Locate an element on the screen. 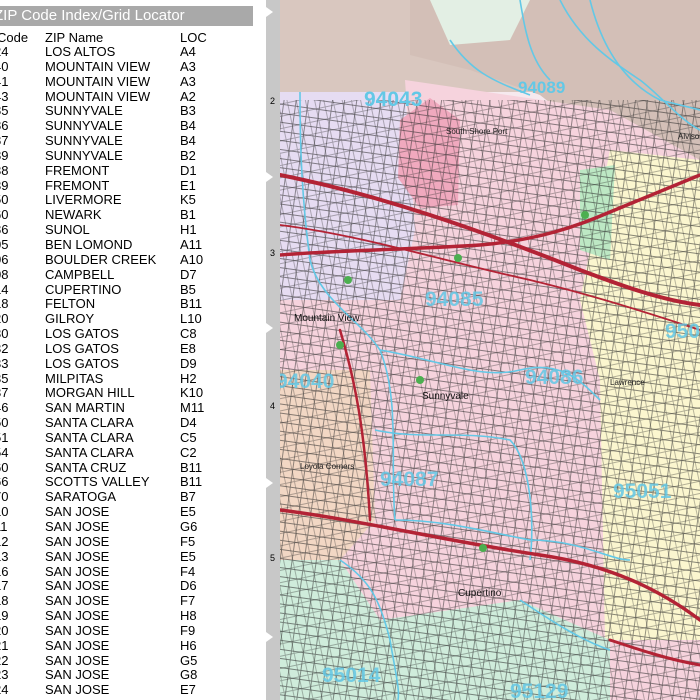  index-loc: E7 is located at coordinates (188, 690).